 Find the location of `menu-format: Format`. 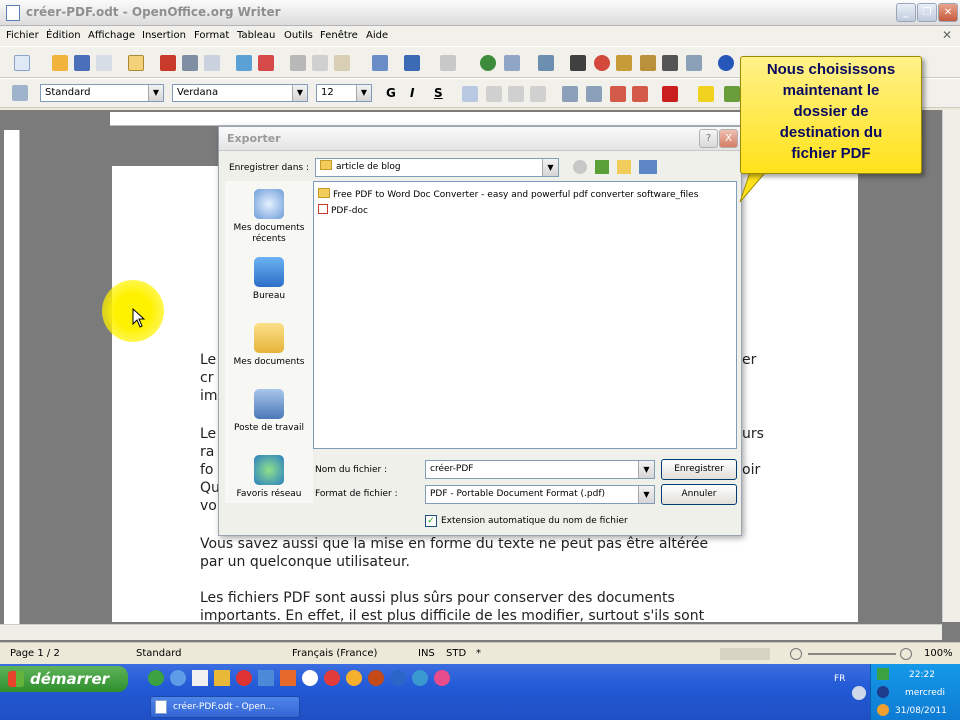

menu-format: Format is located at coordinates (211, 35).